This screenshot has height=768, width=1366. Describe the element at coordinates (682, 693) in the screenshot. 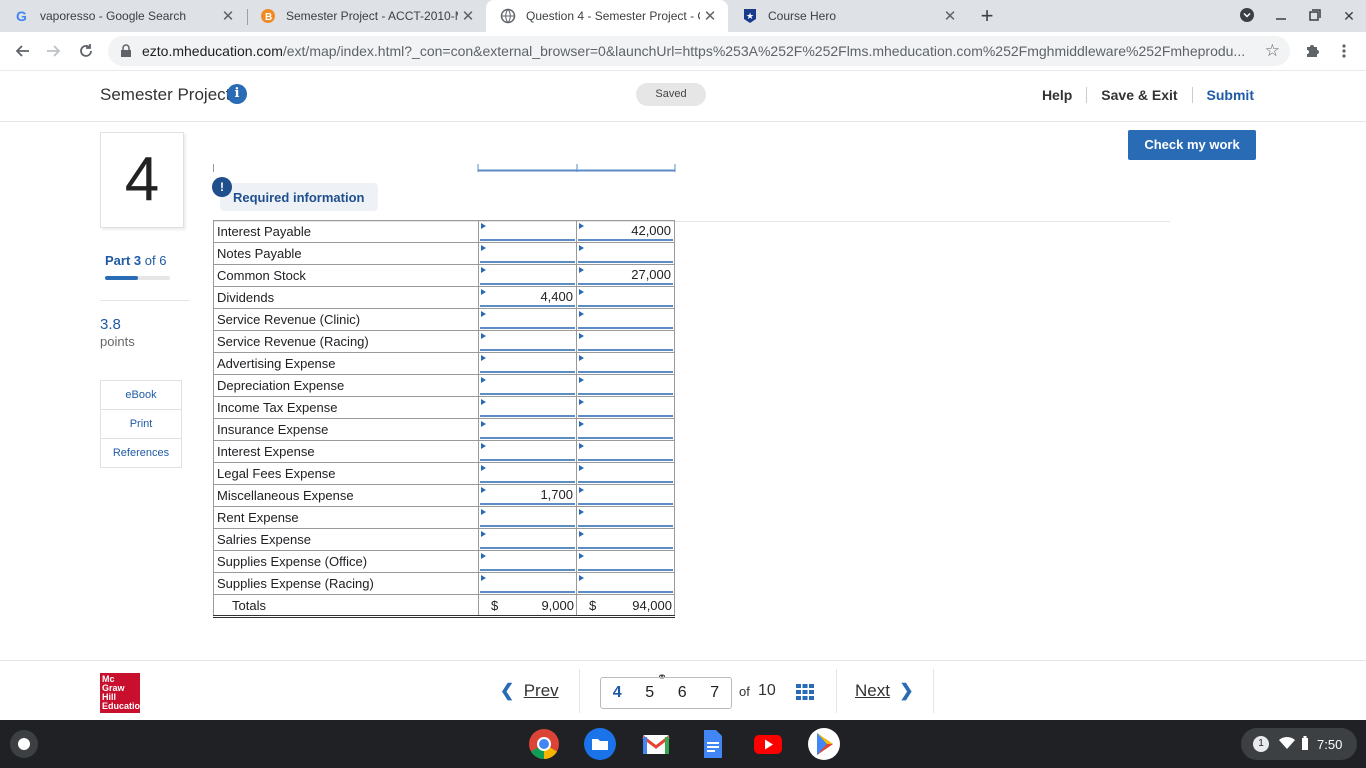

I see `page-6-button: 6` at that location.